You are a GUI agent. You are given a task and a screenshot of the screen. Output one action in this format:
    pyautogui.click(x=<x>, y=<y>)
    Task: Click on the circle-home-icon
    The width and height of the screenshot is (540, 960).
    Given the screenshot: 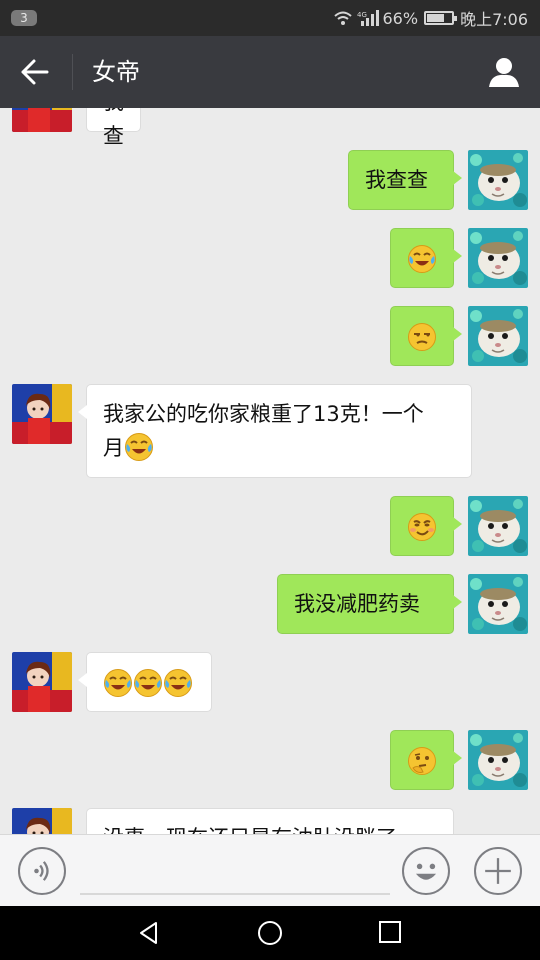 What is the action you would take?
    pyautogui.click(x=270, y=933)
    